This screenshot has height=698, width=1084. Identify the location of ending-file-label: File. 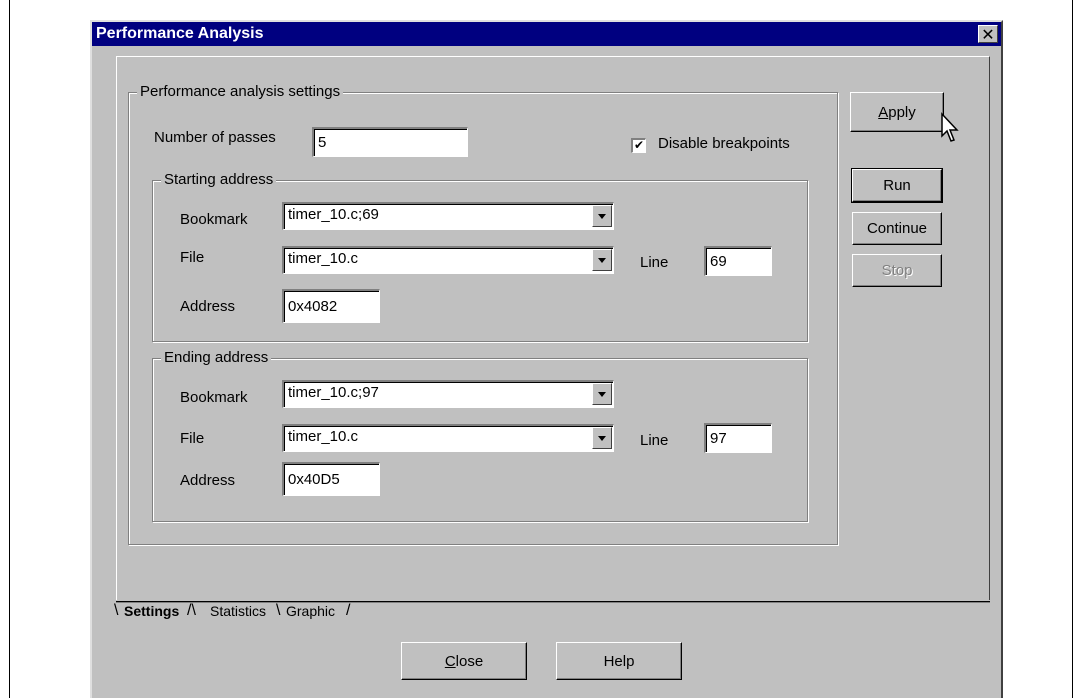
(192, 438).